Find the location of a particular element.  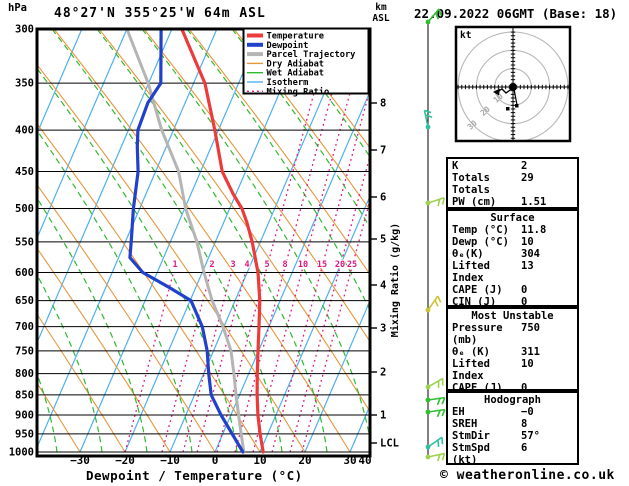

panel-row-value: 304 is located at coordinates (530, 254).